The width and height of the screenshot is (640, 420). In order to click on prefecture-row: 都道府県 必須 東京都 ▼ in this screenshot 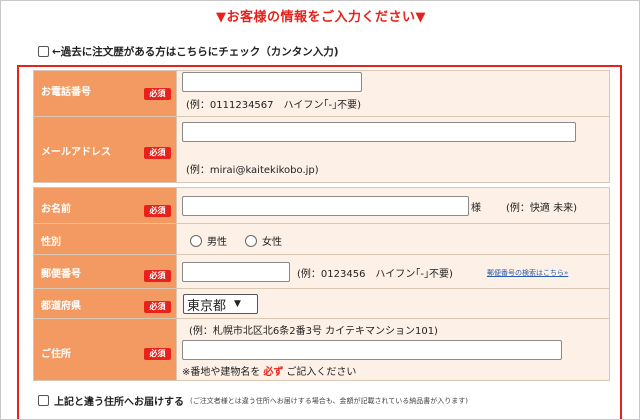, I will do `click(321, 303)`.